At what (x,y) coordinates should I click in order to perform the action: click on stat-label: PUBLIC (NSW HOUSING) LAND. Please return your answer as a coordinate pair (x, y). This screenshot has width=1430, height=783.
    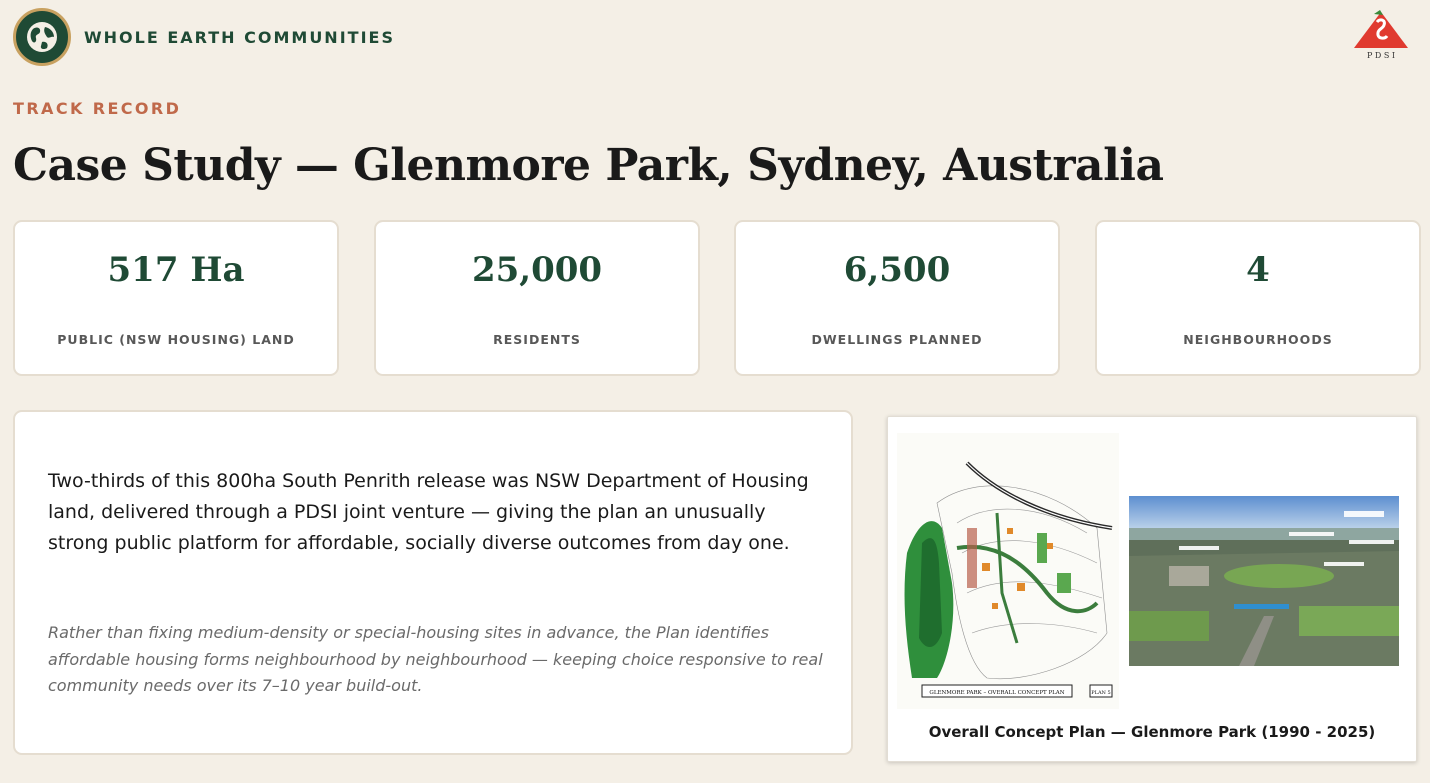
    Looking at the image, I should click on (176, 339).